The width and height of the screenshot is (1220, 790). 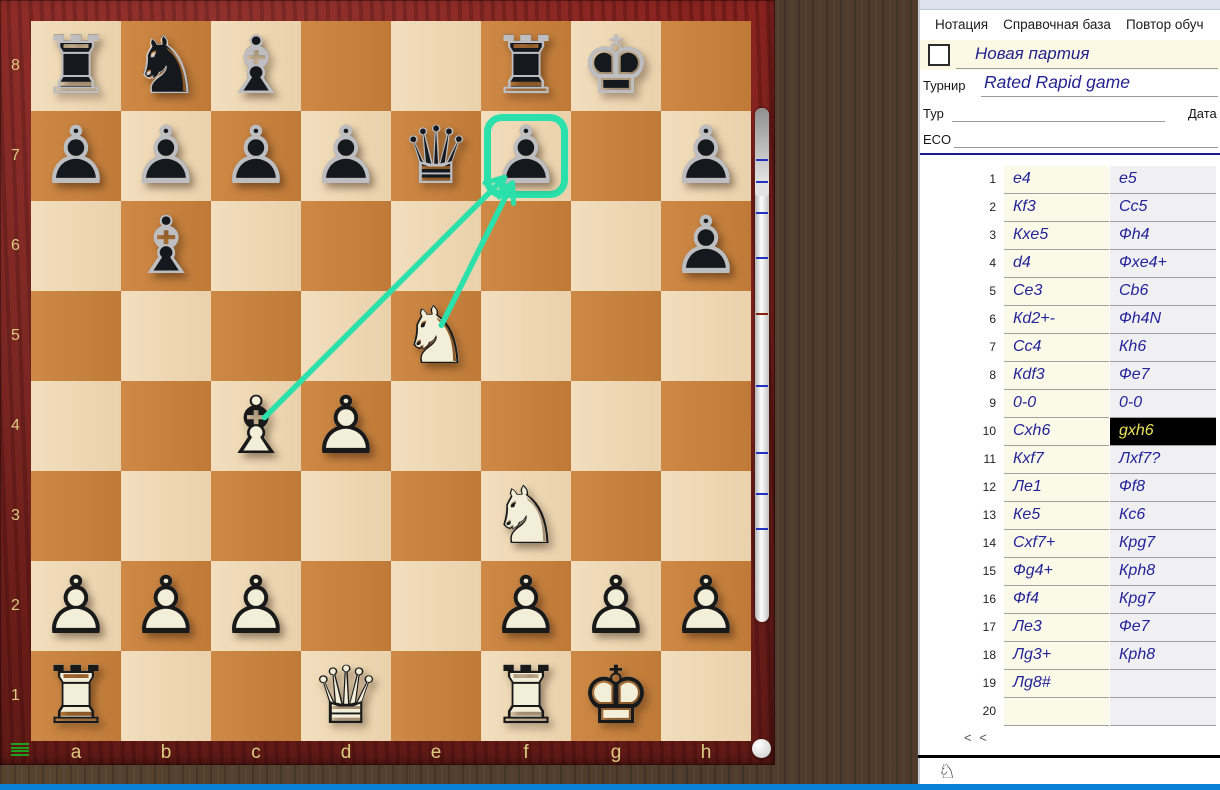 What do you see at coordinates (706, 696) in the screenshot?
I see `square-h1` at bounding box center [706, 696].